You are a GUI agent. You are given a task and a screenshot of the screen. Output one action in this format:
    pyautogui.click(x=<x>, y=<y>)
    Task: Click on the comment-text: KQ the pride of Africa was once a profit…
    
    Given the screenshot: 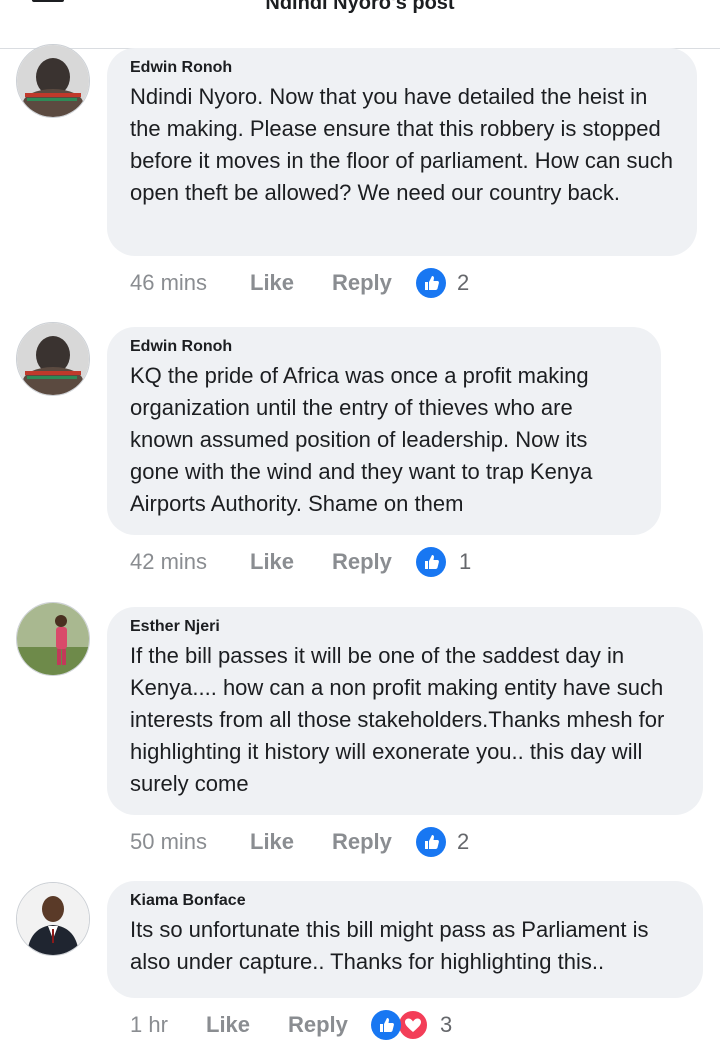 What is the action you would take?
    pyautogui.click(x=361, y=439)
    